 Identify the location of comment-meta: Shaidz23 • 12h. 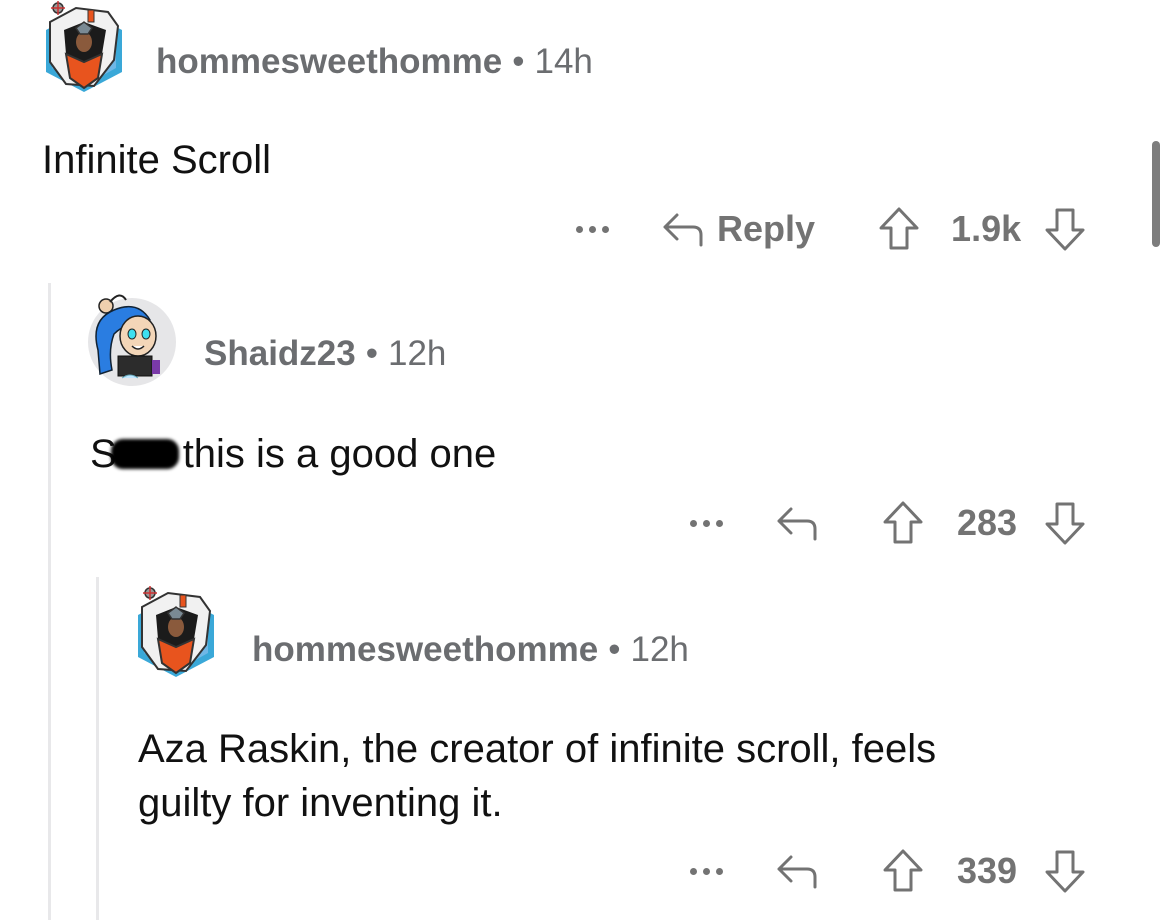
(325, 354).